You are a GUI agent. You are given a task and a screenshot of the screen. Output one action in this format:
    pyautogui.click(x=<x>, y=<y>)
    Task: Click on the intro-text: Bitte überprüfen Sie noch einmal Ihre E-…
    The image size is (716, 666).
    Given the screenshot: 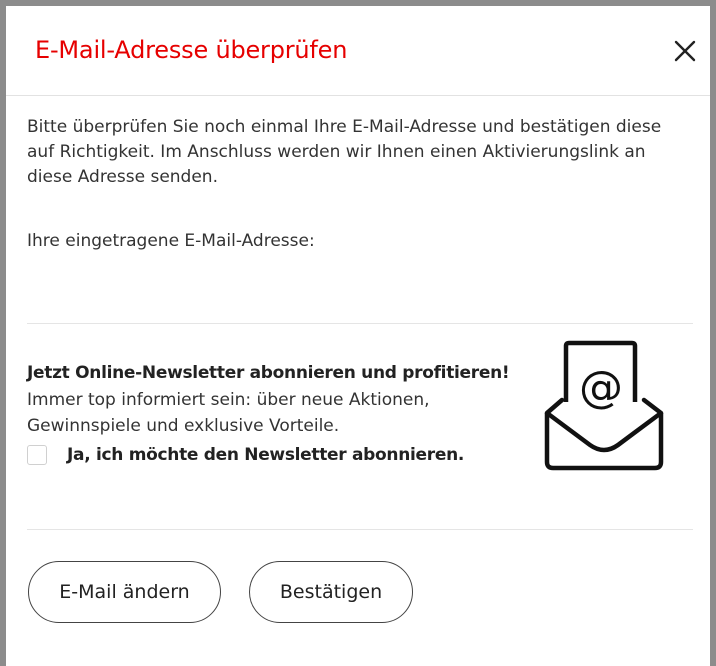 What is the action you would take?
    pyautogui.click(x=344, y=152)
    